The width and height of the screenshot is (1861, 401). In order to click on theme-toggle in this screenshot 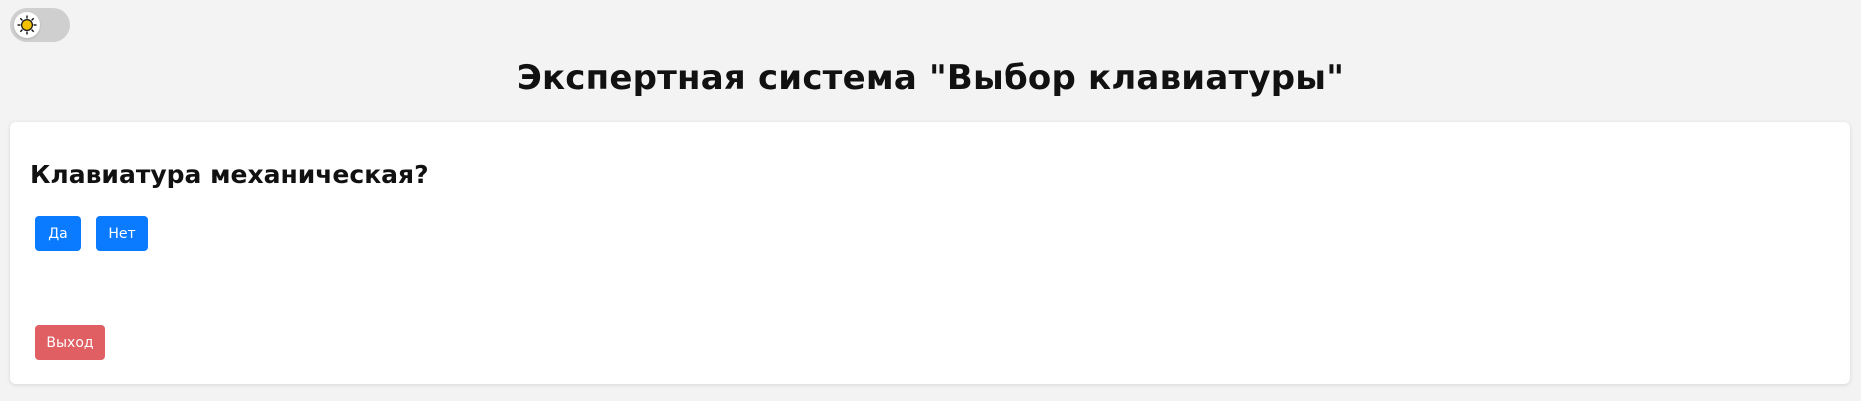, I will do `click(40, 25)`.